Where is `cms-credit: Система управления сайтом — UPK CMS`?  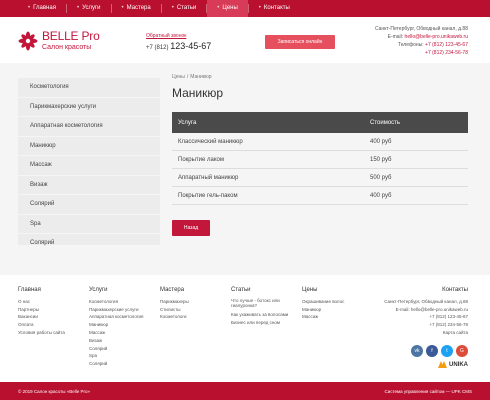
cms-credit: Система управления сайтом — UPK CMS is located at coordinates (428, 391).